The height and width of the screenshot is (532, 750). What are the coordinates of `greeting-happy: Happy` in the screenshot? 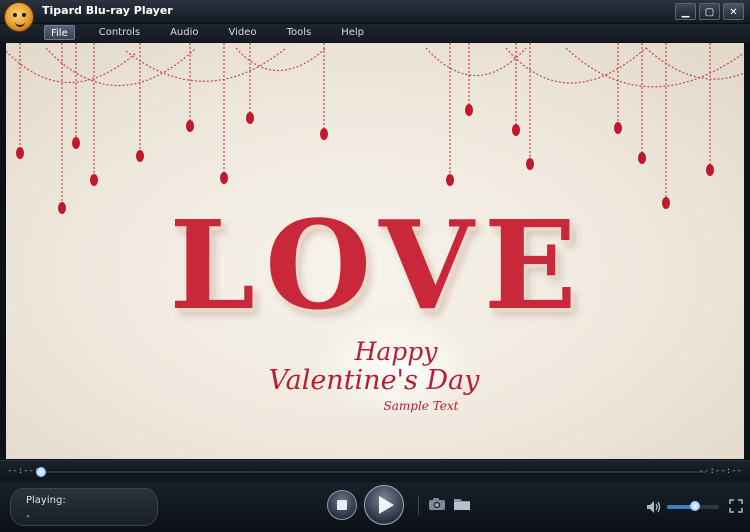 It's located at (396, 351).